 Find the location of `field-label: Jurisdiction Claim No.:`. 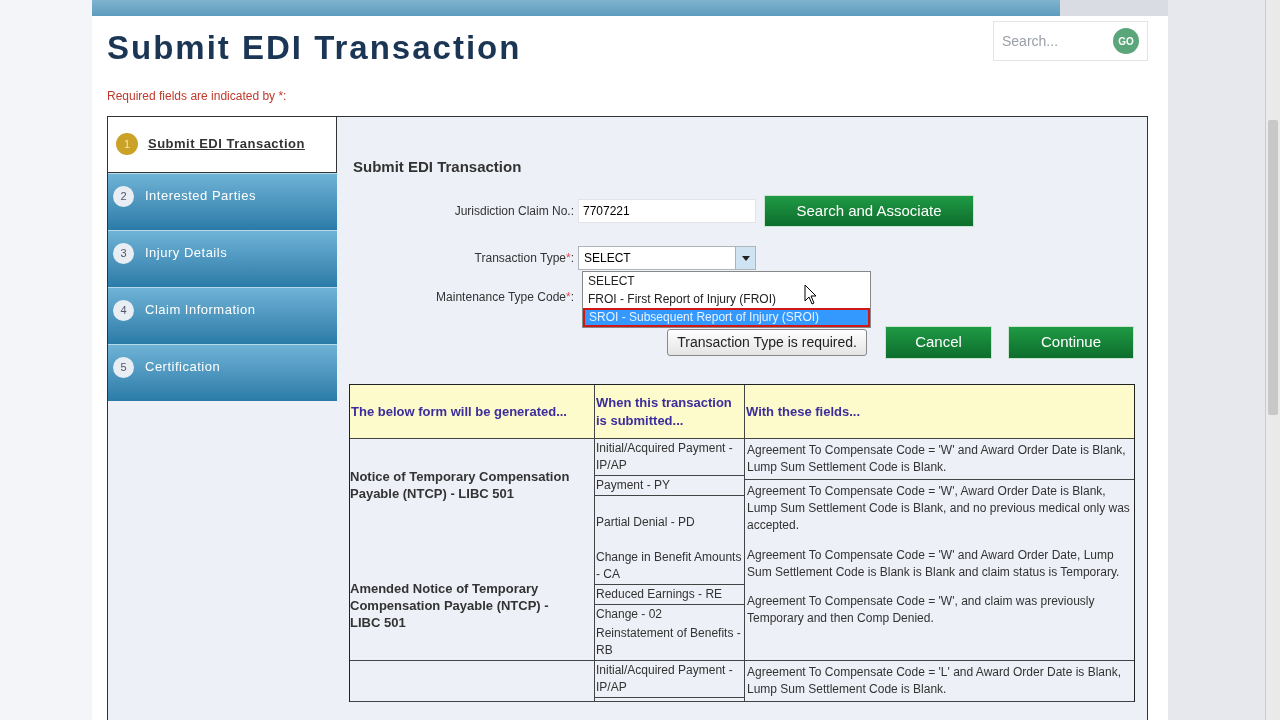

field-label: Jurisdiction Claim No.: is located at coordinates (514, 211).